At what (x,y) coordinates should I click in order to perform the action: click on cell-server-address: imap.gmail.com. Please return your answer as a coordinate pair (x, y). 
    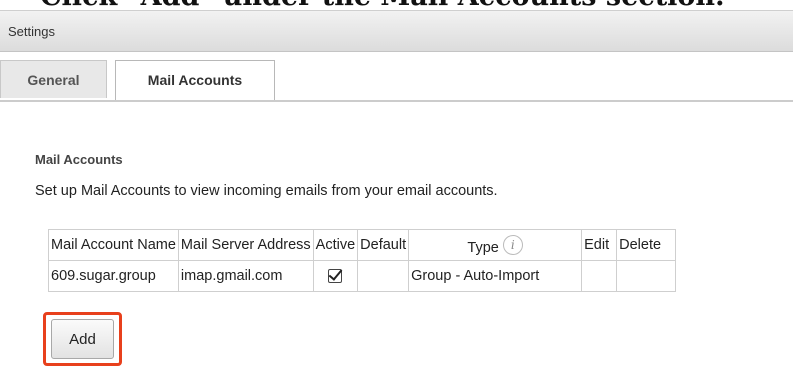
    Looking at the image, I should click on (245, 276).